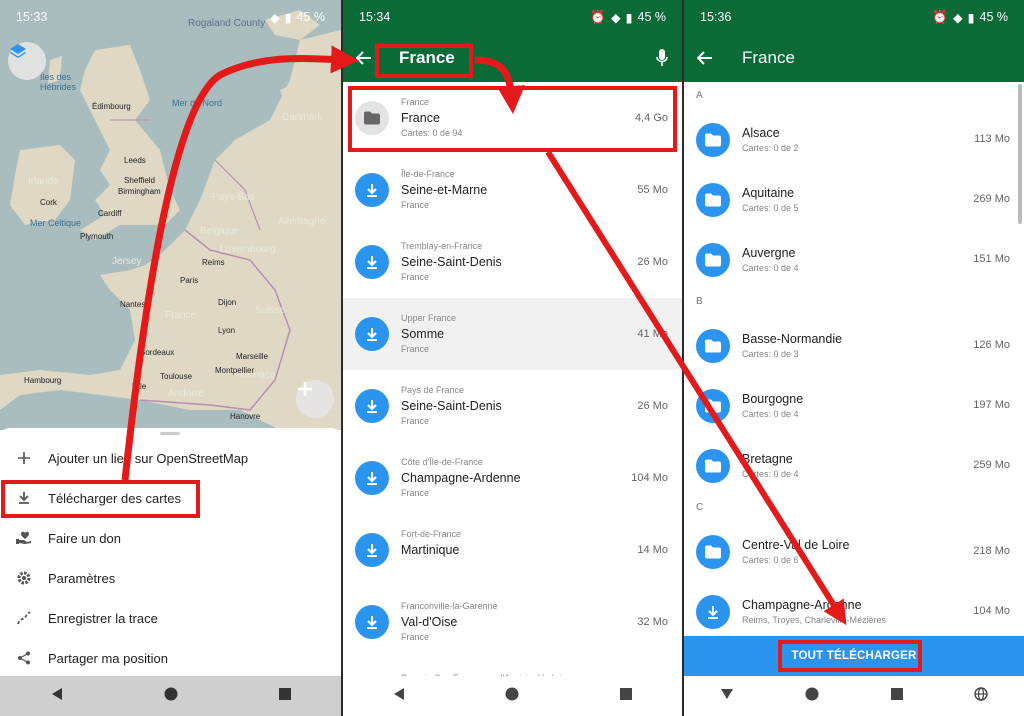 The width and height of the screenshot is (1024, 716). Describe the element at coordinates (43, 380) in the screenshot. I see `map-city: Hambourg` at that location.